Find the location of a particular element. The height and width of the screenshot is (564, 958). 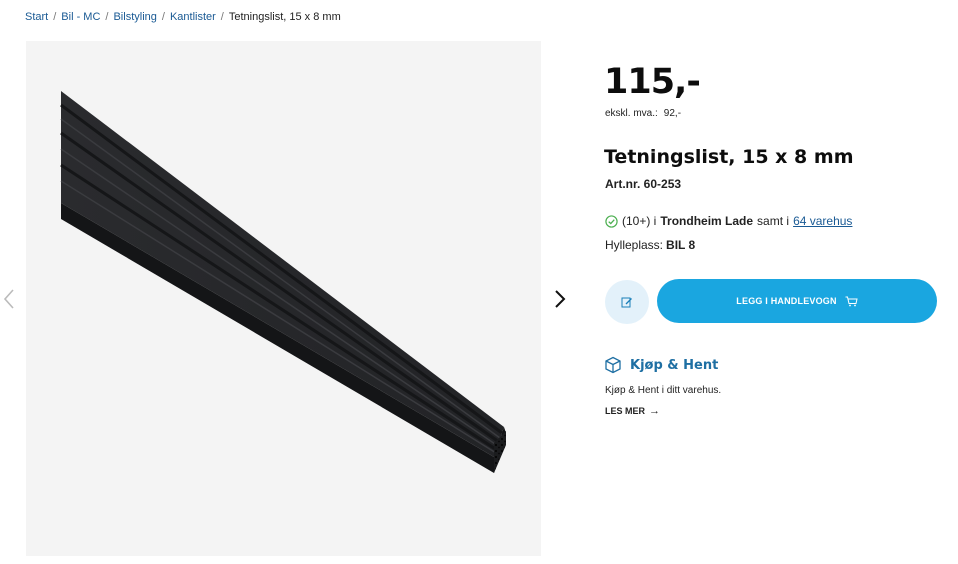

edit-note-icon is located at coordinates (626, 302).